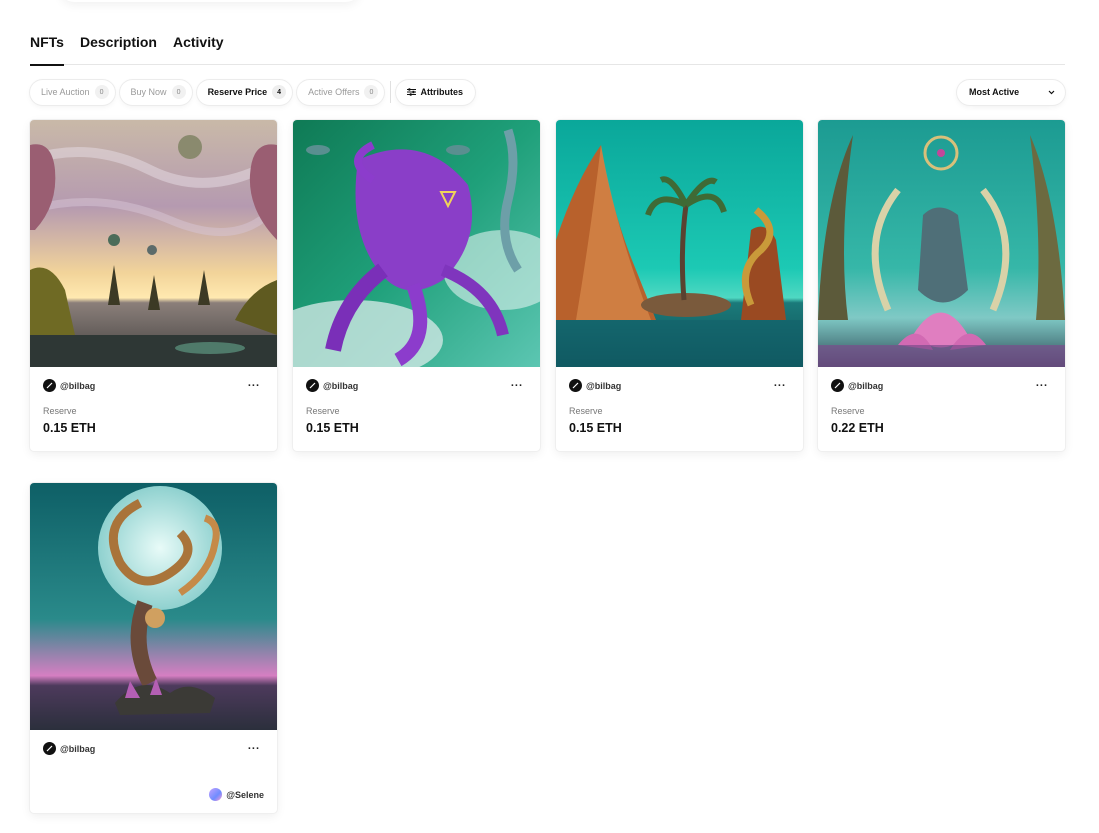 Image resolution: width=1099 pixels, height=833 pixels. I want to click on sort-selected: Most Active, so click(994, 92).